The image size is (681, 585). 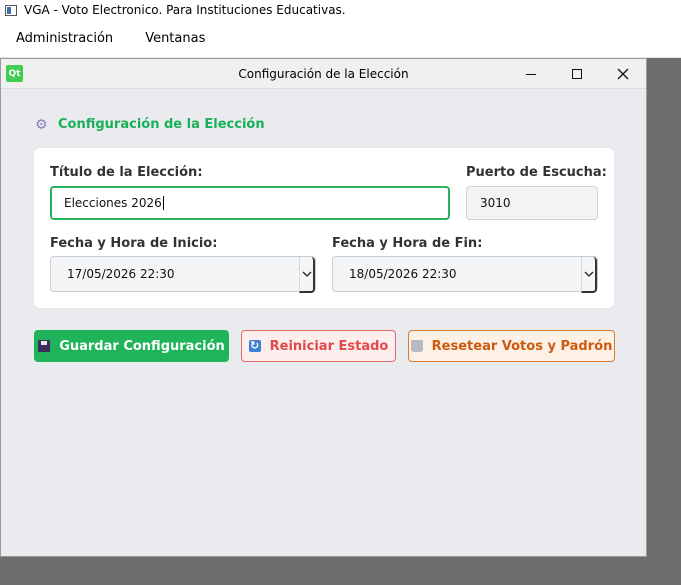 I want to click on trash-icon, so click(x=416, y=346).